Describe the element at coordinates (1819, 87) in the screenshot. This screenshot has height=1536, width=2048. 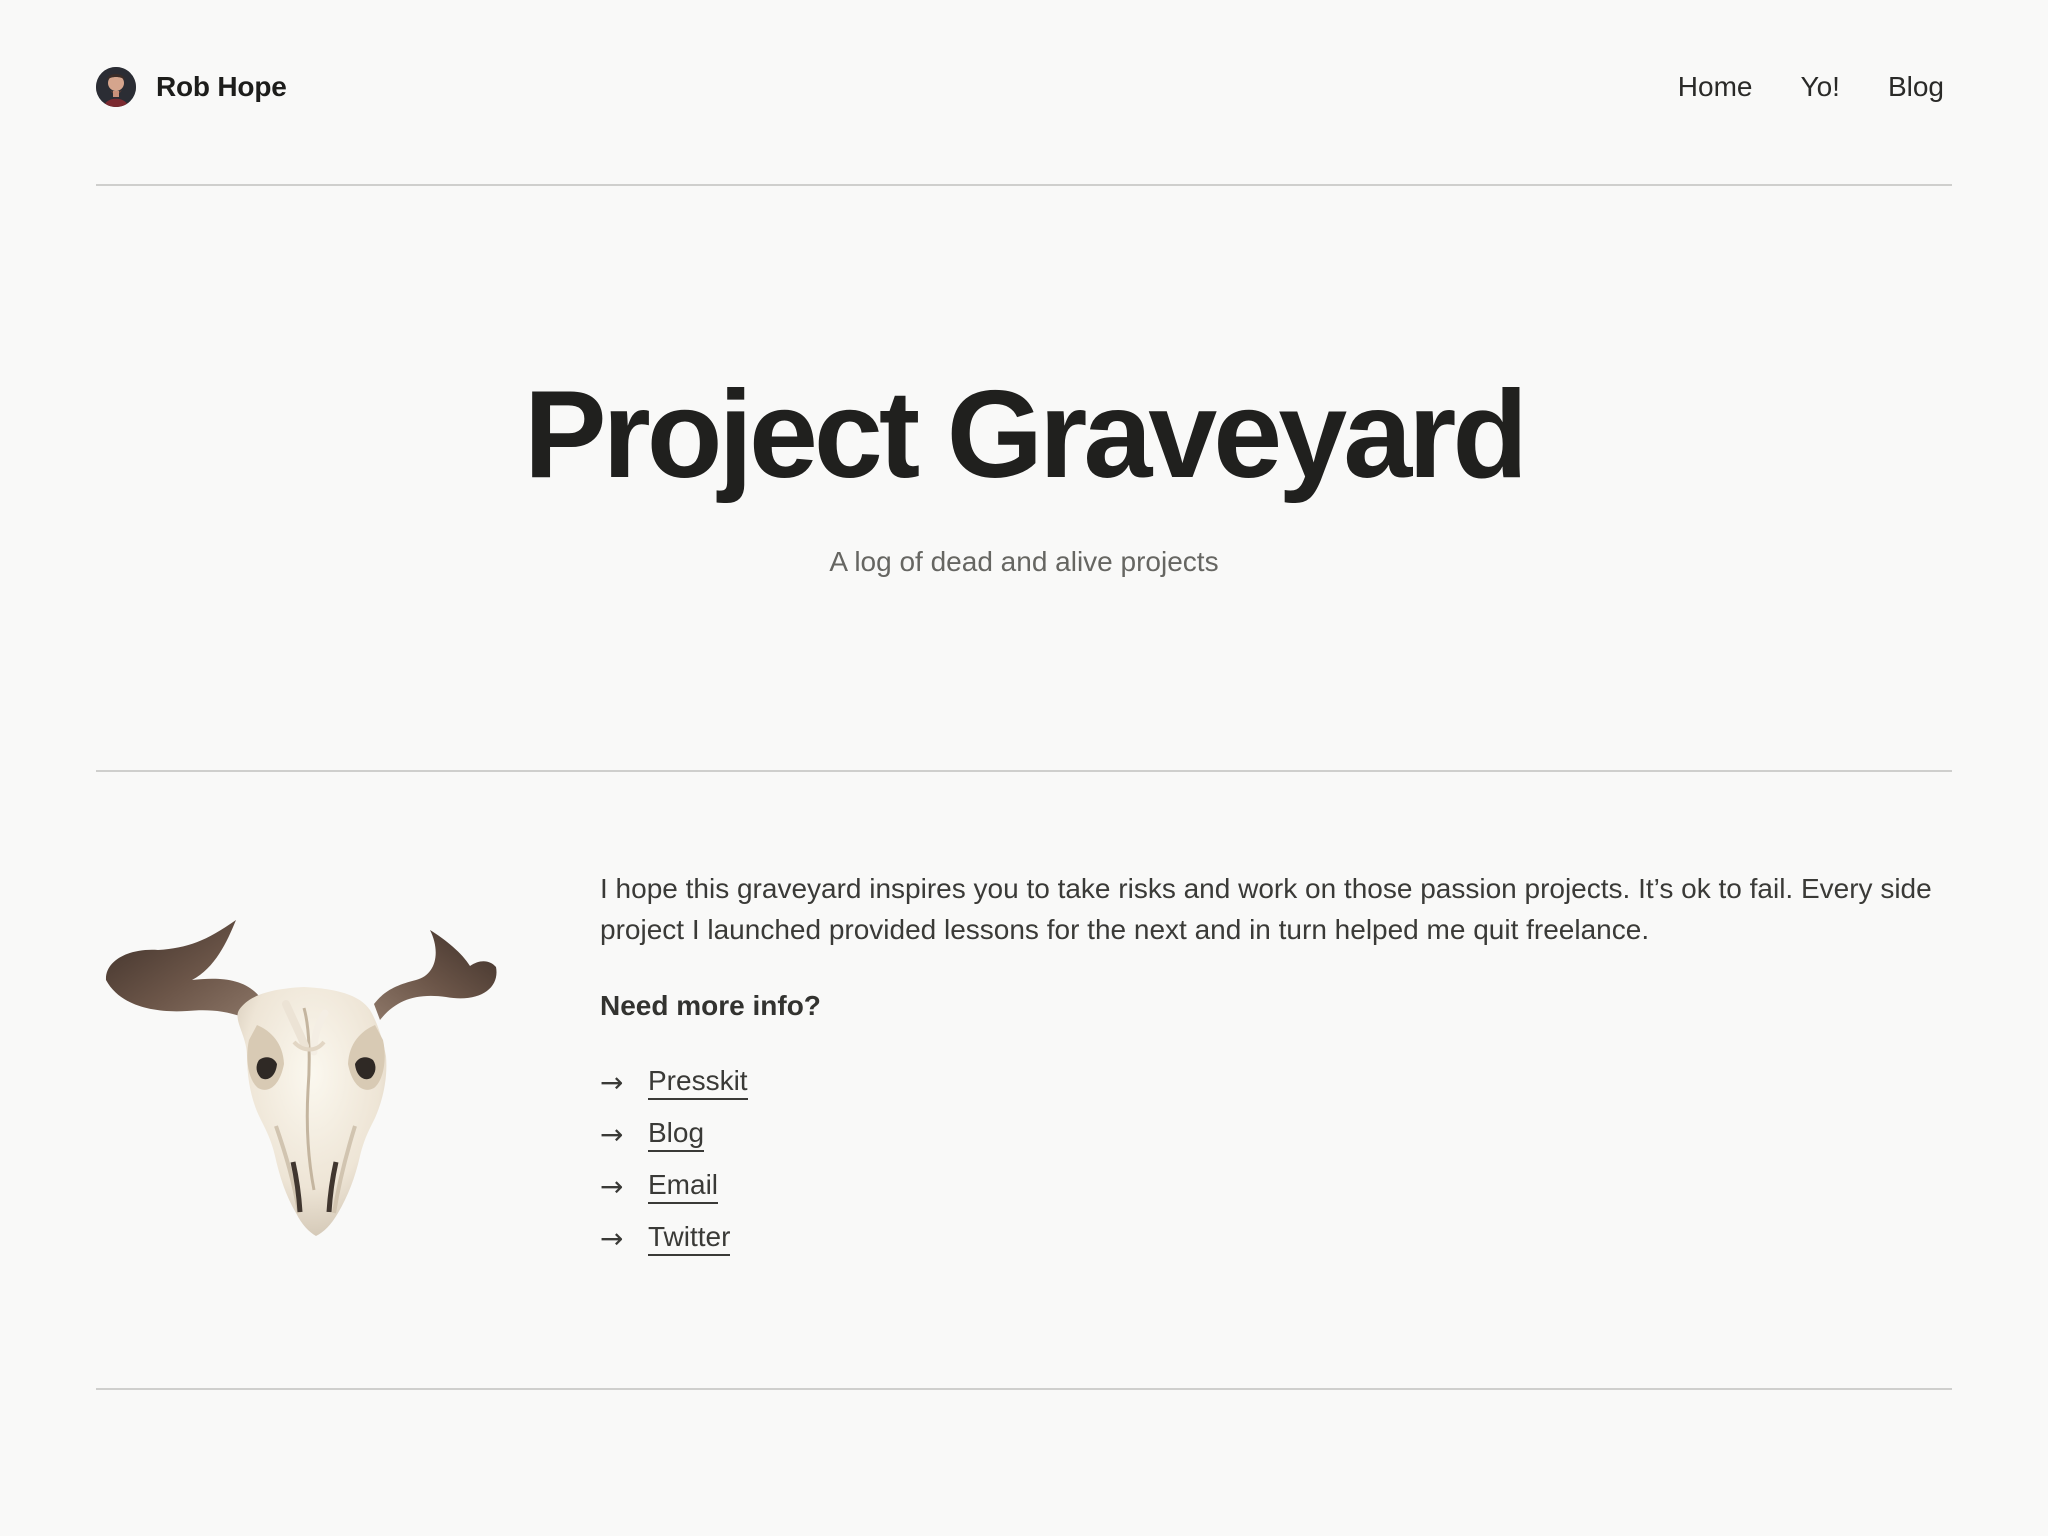
I see `nav-yo-link: Yo!` at that location.